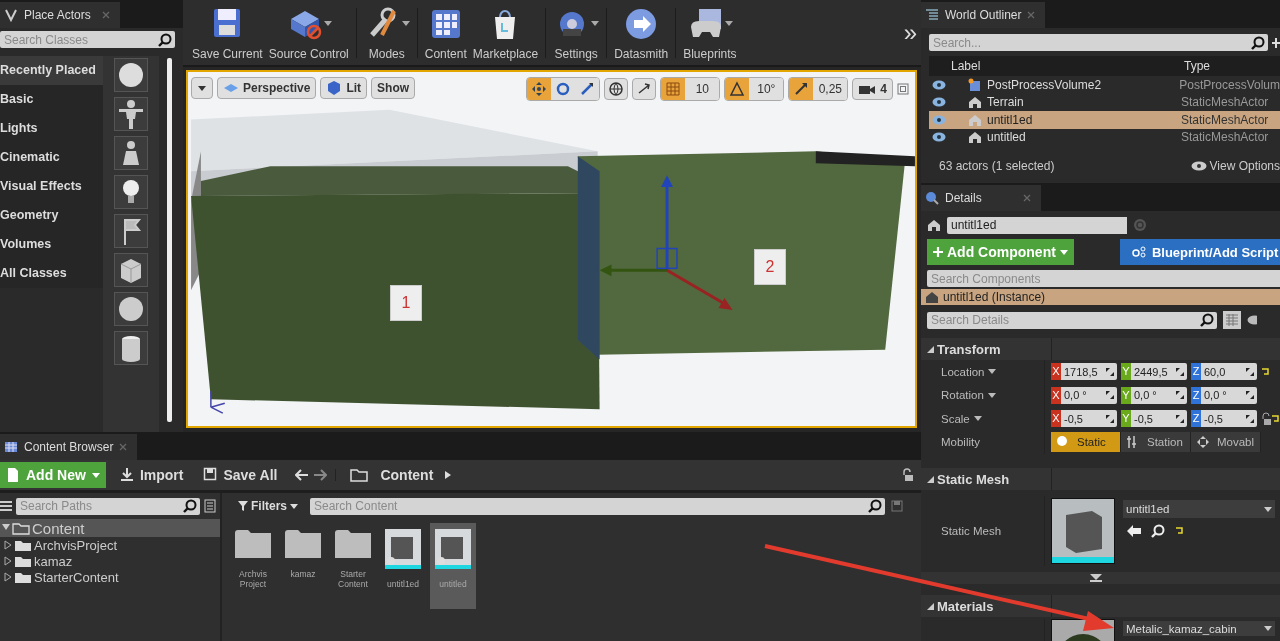  I want to click on details-tab: Details, so click(981, 198).